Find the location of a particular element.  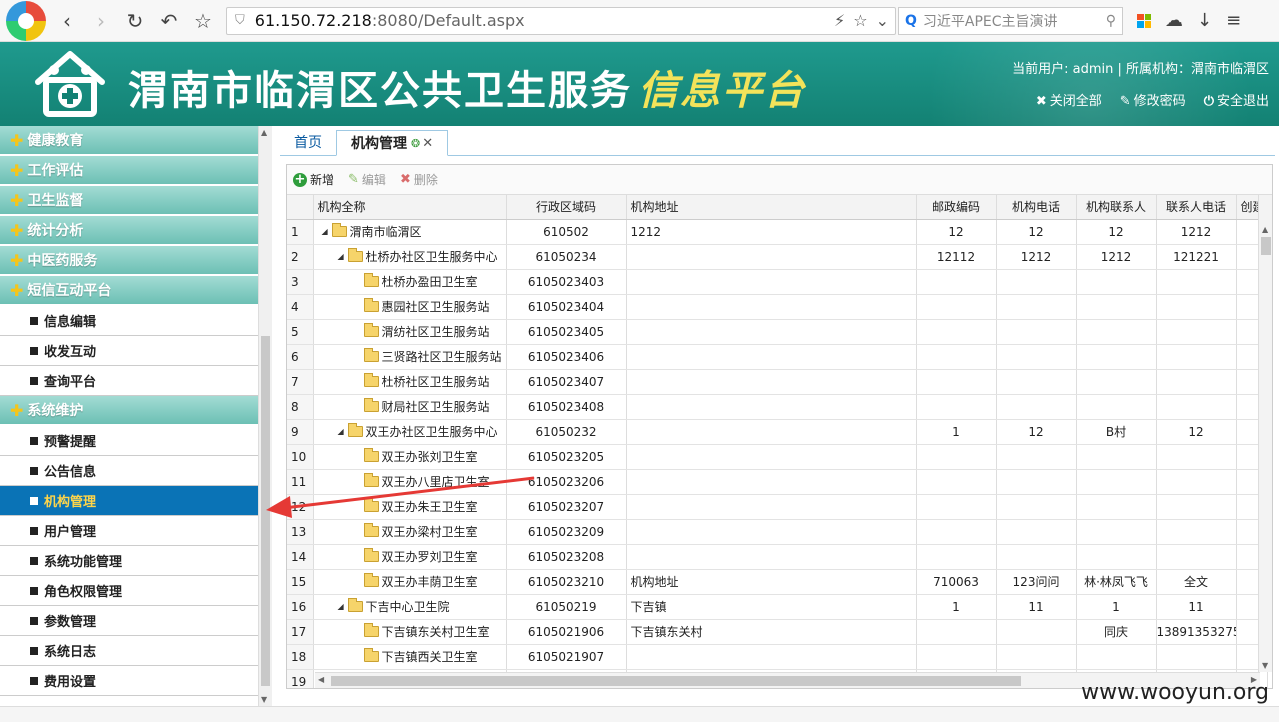

cell-zip is located at coordinates (956, 332).